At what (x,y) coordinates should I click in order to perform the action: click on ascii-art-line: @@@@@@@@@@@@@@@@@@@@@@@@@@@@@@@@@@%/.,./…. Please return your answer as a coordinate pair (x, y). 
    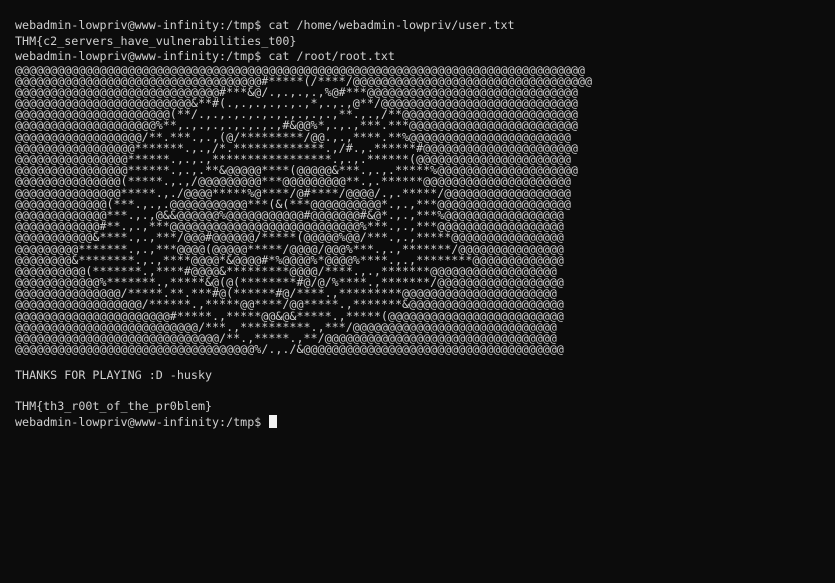
    Looking at the image, I should click on (289, 349).